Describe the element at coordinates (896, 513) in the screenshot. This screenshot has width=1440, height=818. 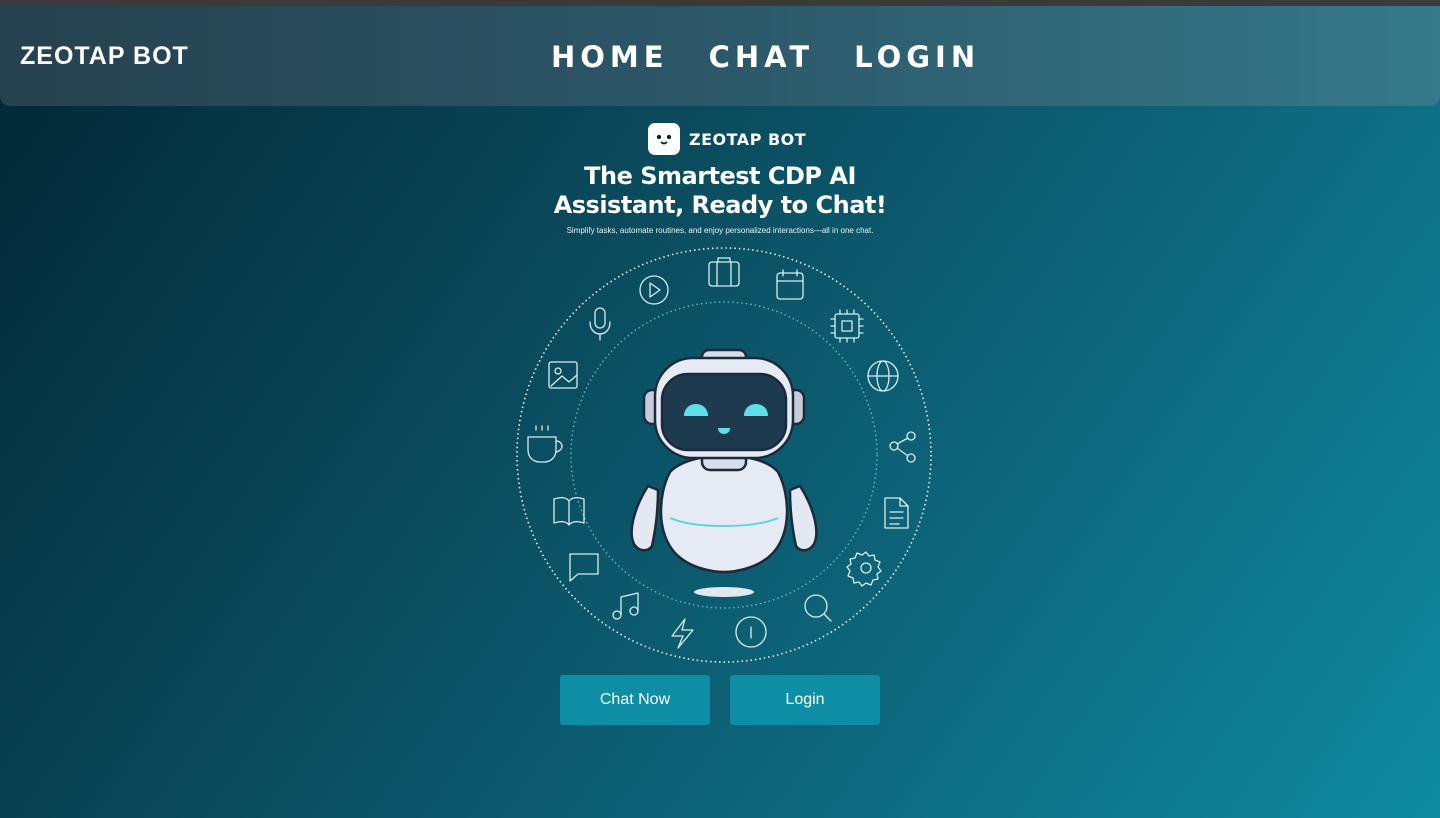
I see `document-icon` at that location.